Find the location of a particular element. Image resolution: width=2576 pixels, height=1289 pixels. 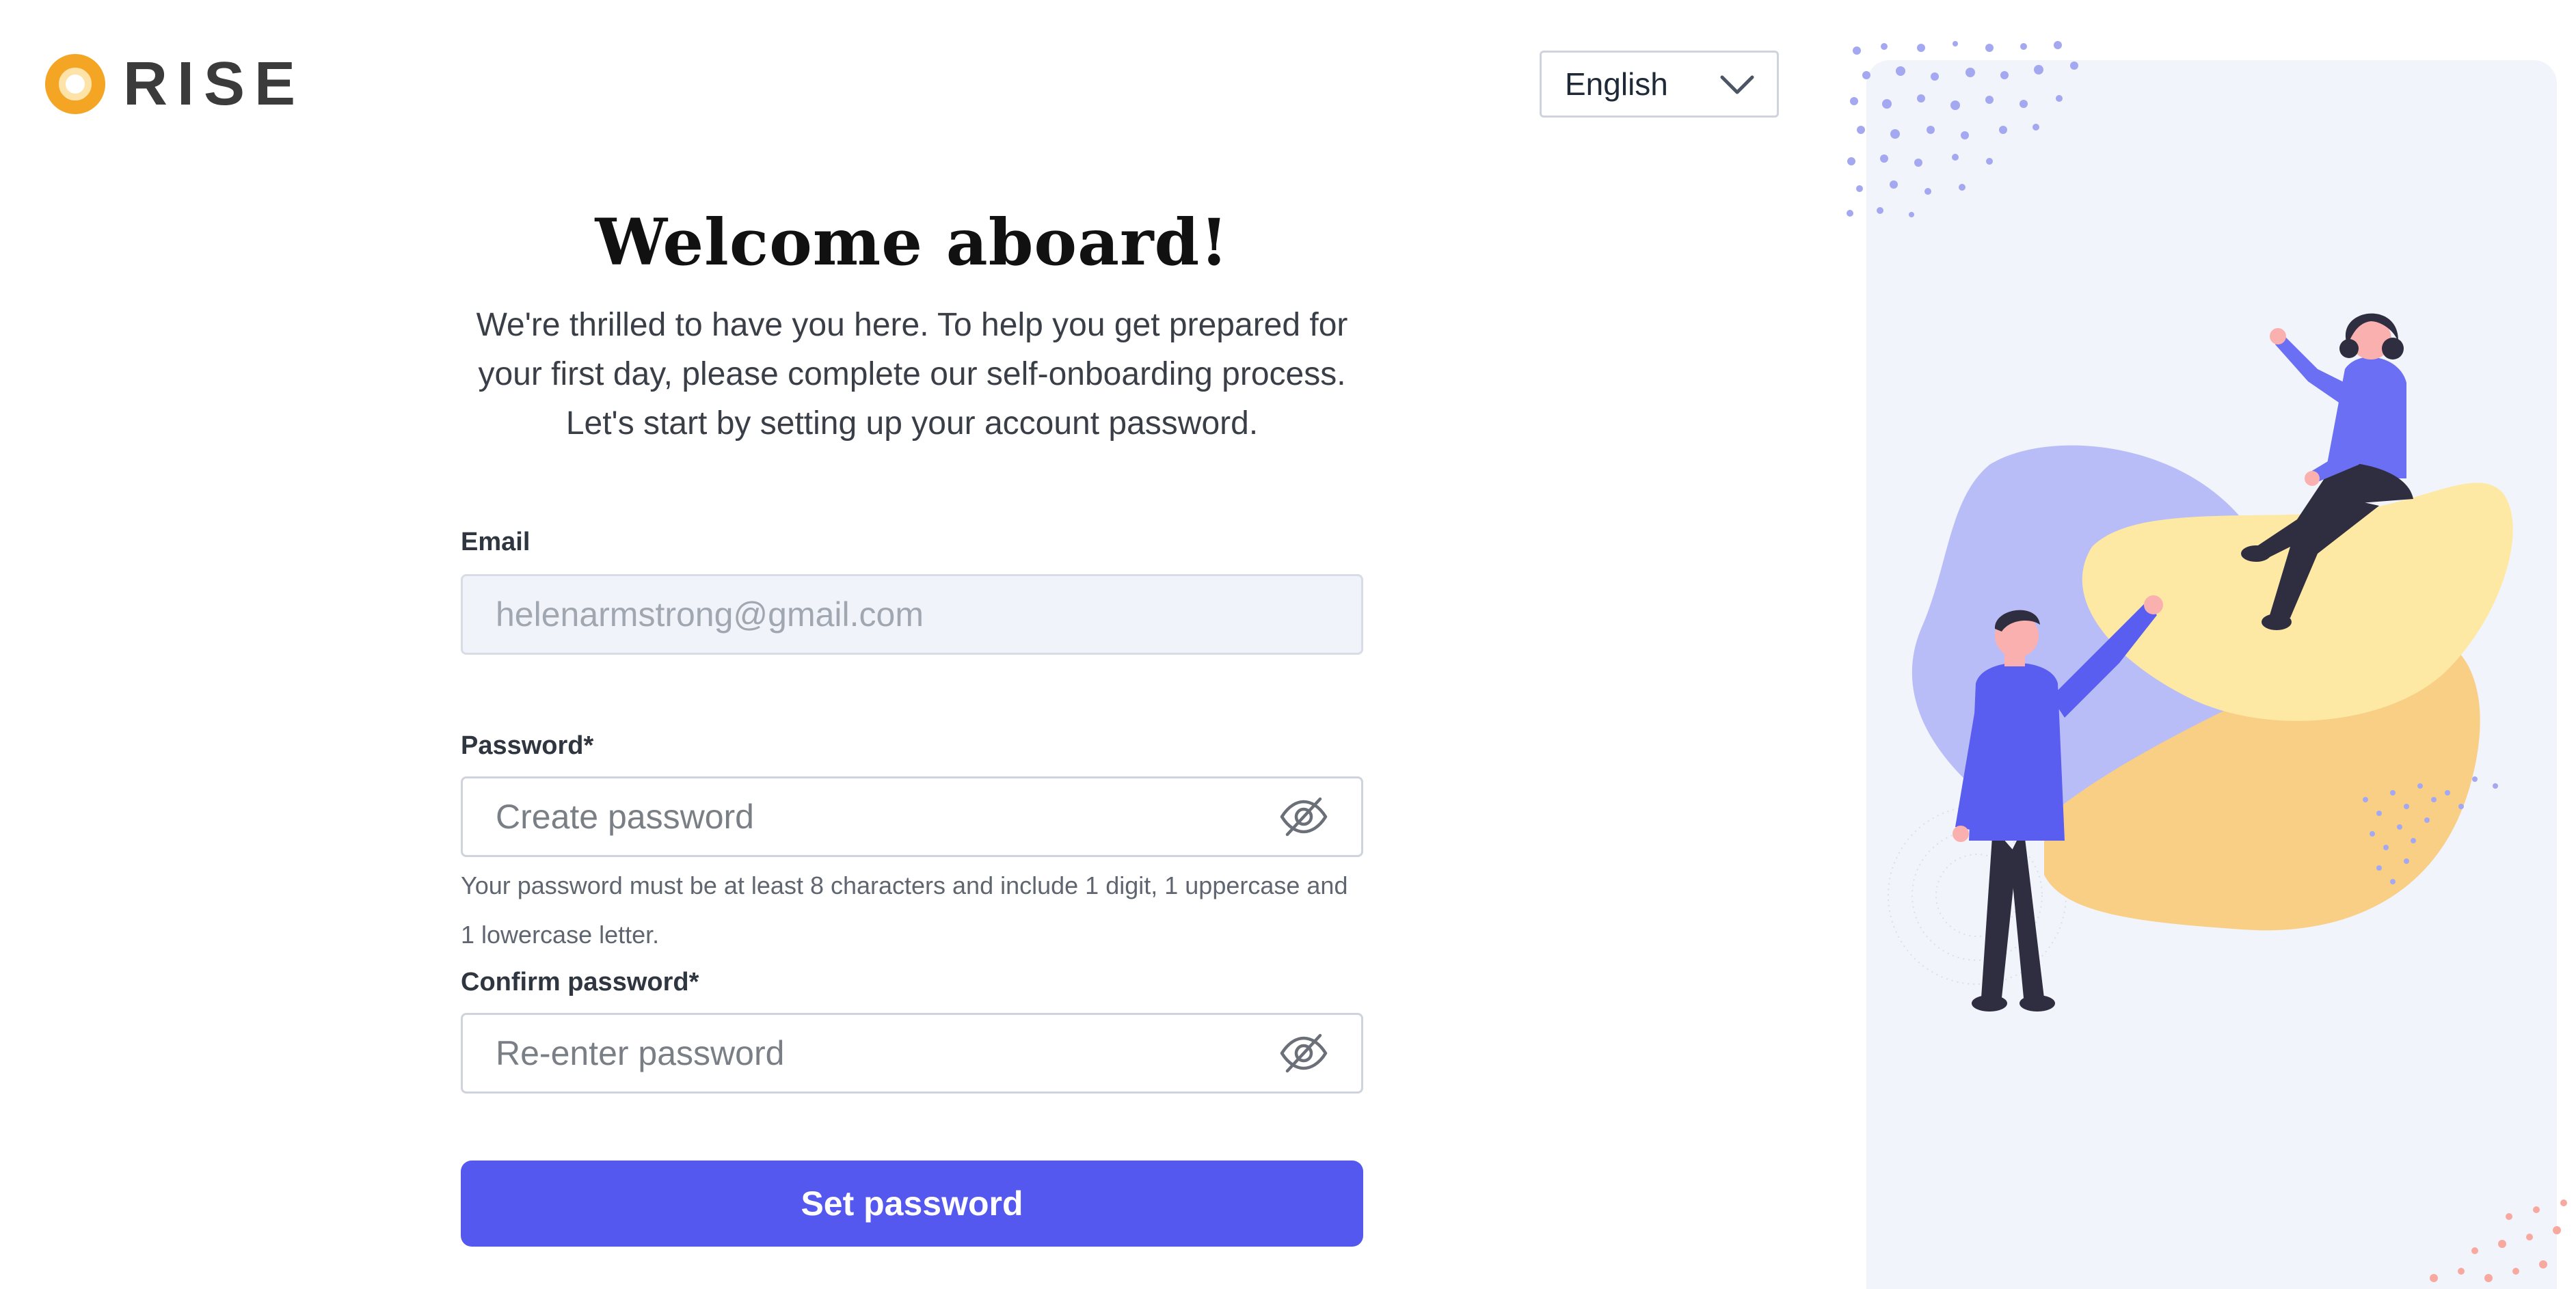

set-password-button: Set password is located at coordinates (912, 1204).